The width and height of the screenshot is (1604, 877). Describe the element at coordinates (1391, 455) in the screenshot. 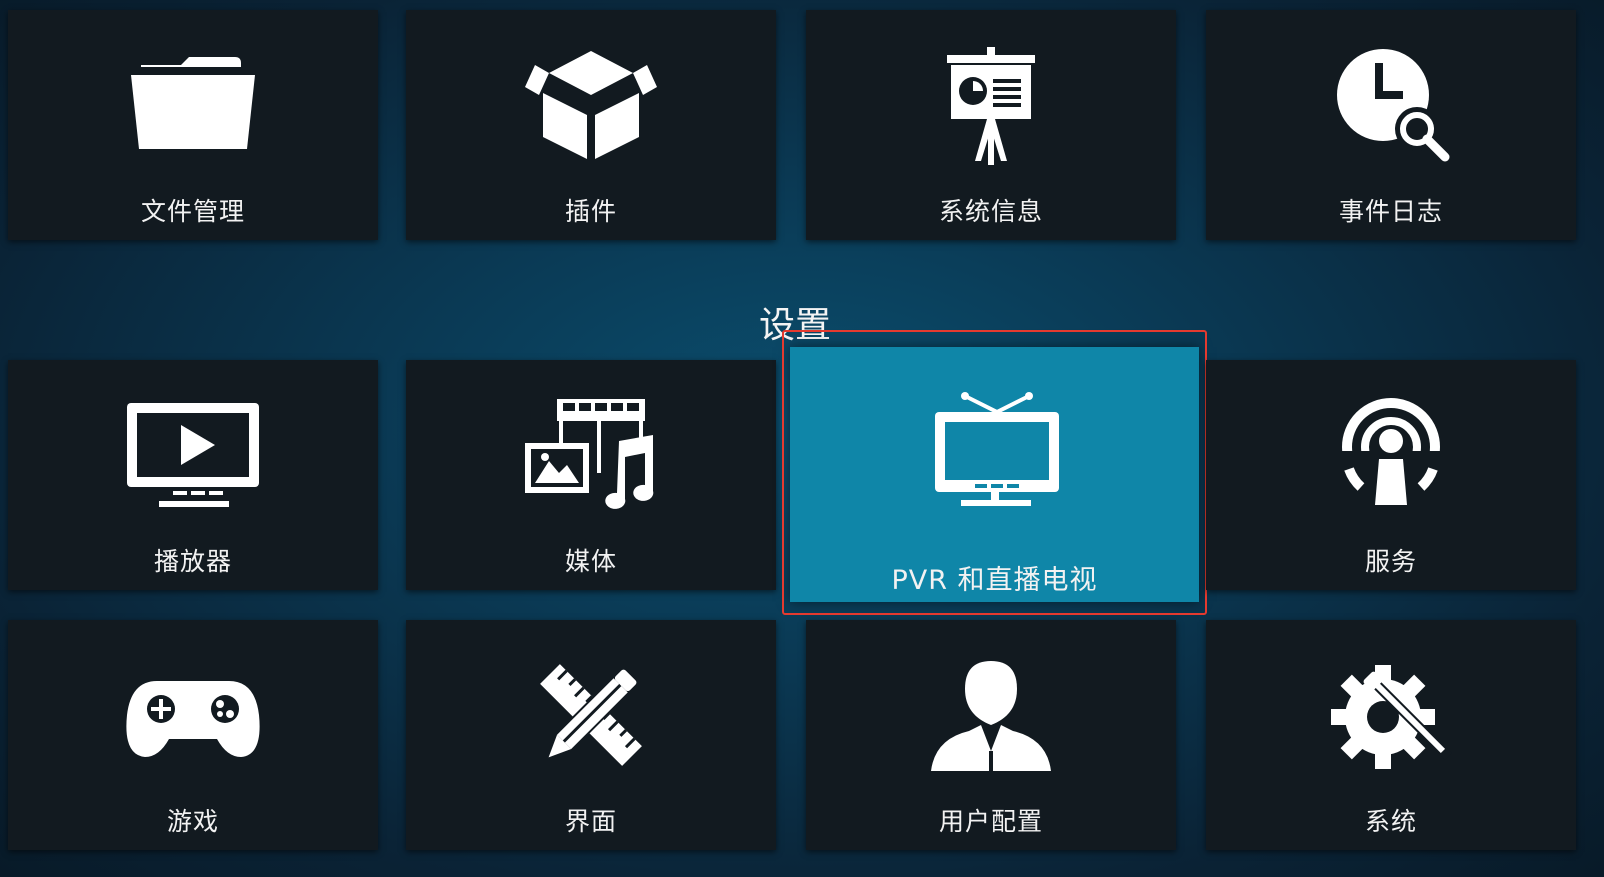

I see `service-broadcast-icon` at that location.